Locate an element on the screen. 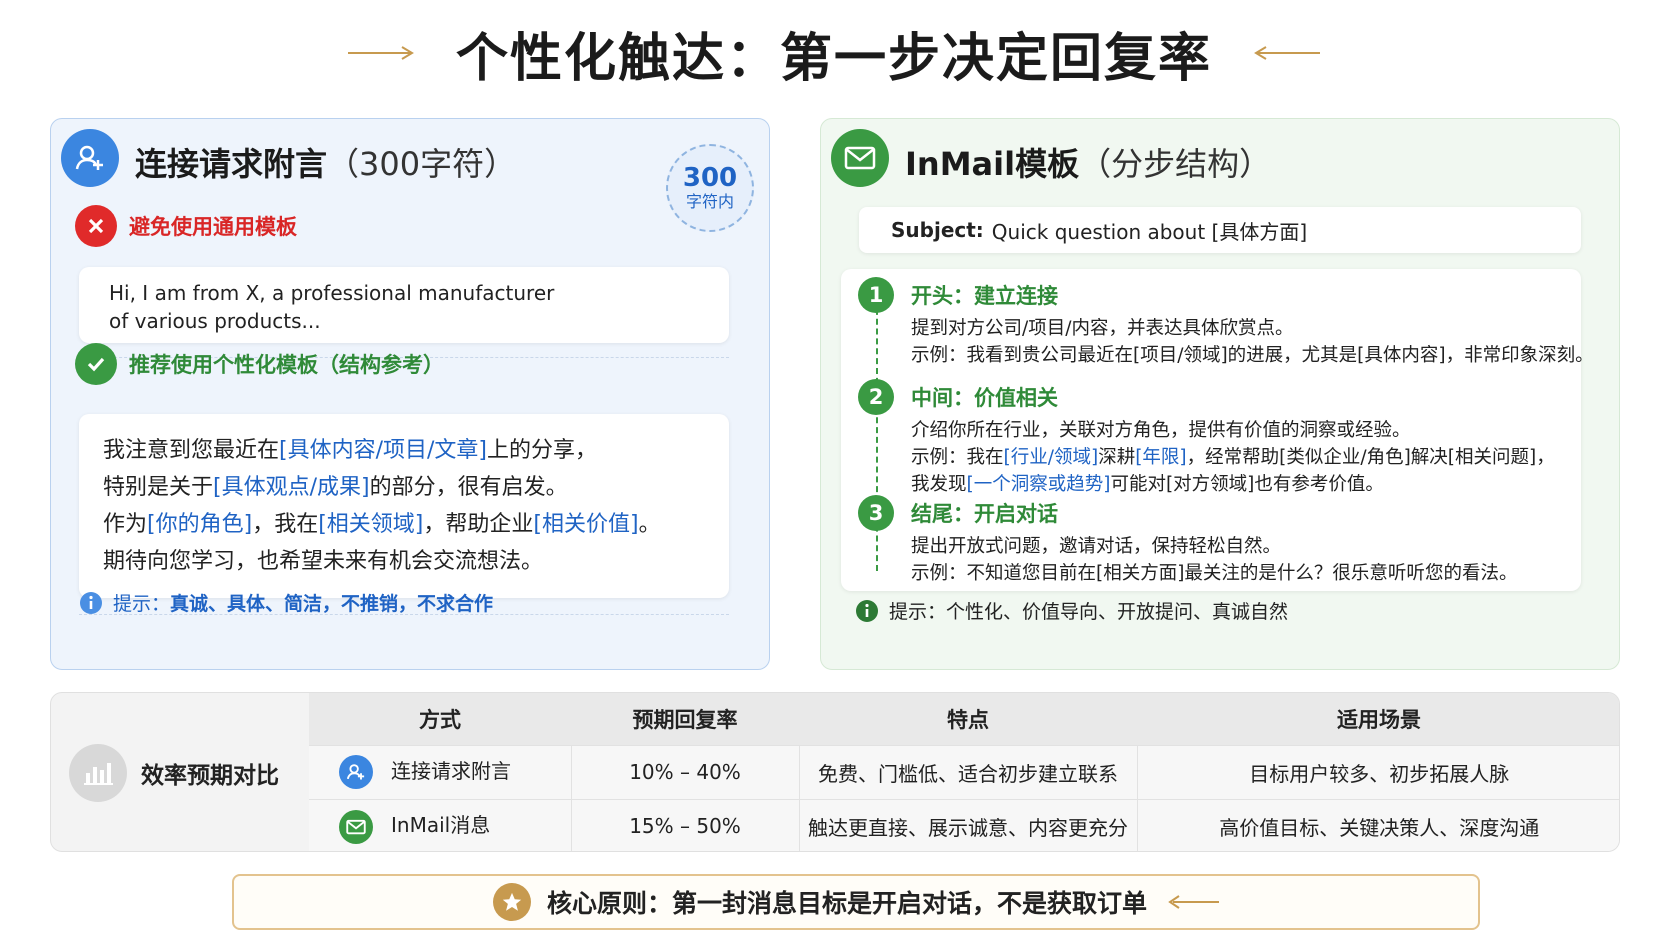 The width and height of the screenshot is (1668, 943). arrow-right-deco-icon is located at coordinates (380, 53).